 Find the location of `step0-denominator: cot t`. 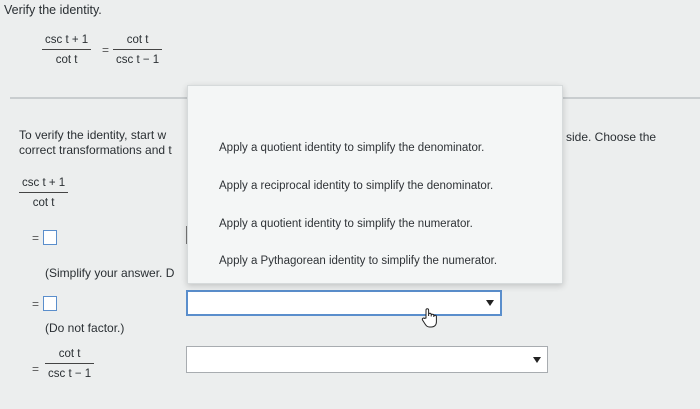

step0-denominator: cot t is located at coordinates (43, 203).